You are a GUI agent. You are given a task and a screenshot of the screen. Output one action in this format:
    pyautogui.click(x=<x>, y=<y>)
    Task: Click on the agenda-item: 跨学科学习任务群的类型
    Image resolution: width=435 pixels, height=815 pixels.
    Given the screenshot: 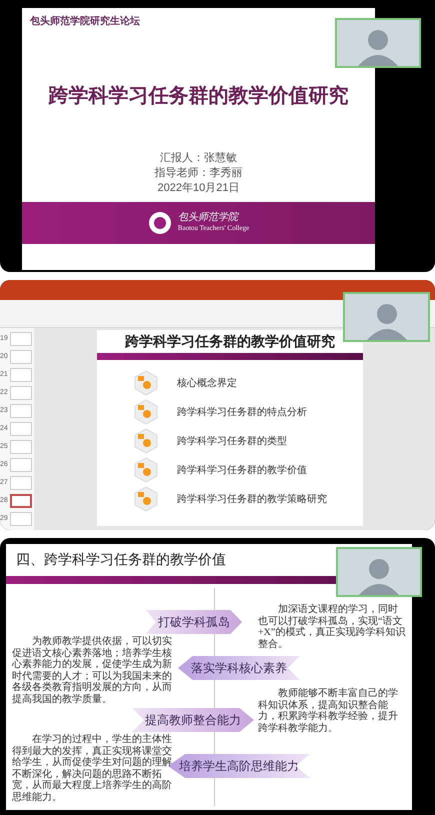 What is the action you would take?
    pyautogui.click(x=232, y=441)
    